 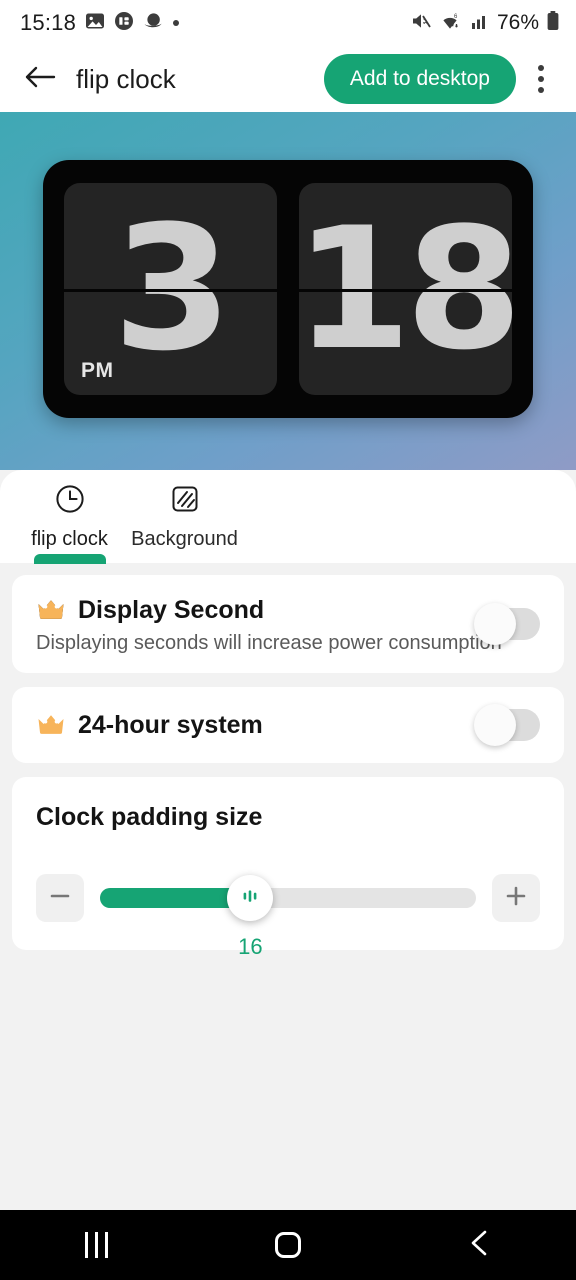 What do you see at coordinates (288, 610) in the screenshot?
I see `setting-header-row: Display Second` at bounding box center [288, 610].